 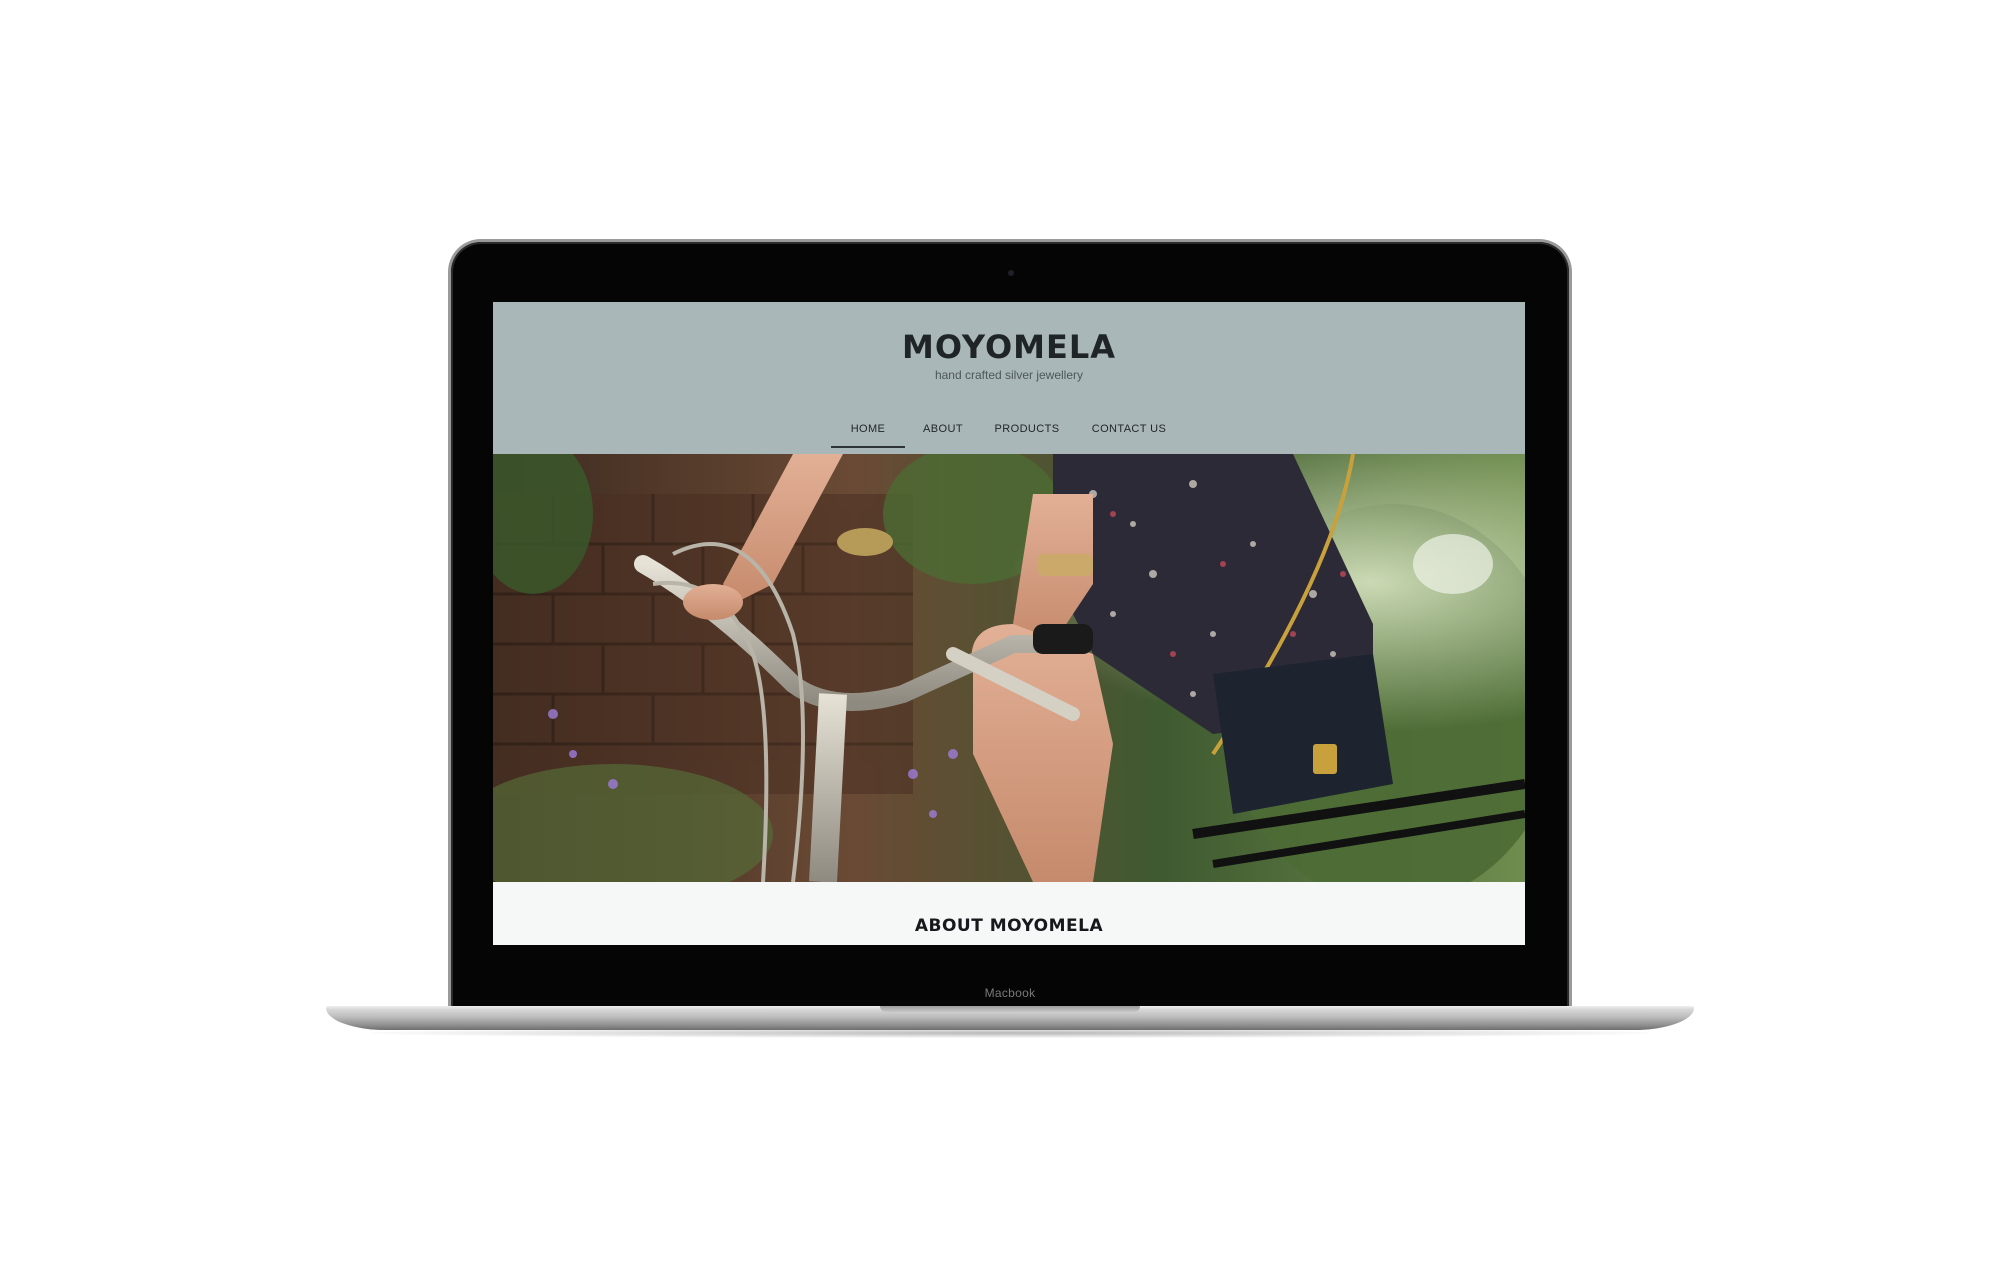 What do you see at coordinates (1011, 273) in the screenshot?
I see `camera-icon` at bounding box center [1011, 273].